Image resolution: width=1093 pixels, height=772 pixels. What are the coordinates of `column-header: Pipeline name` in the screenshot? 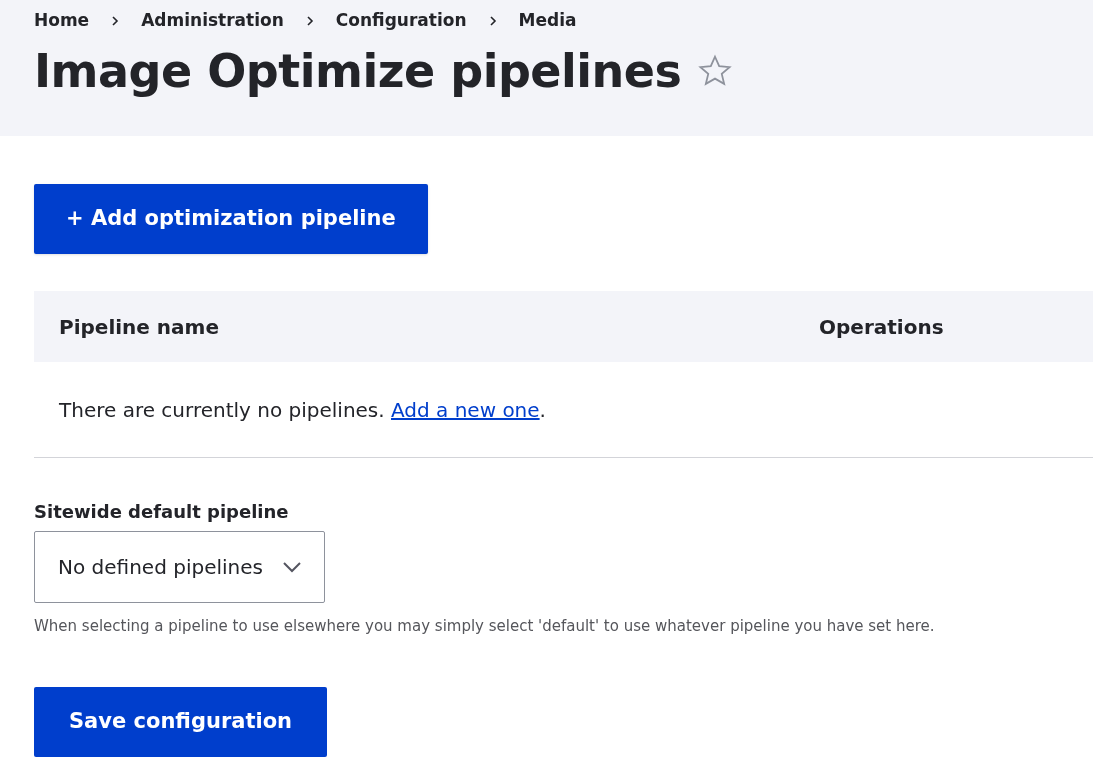 It's located at (139, 327).